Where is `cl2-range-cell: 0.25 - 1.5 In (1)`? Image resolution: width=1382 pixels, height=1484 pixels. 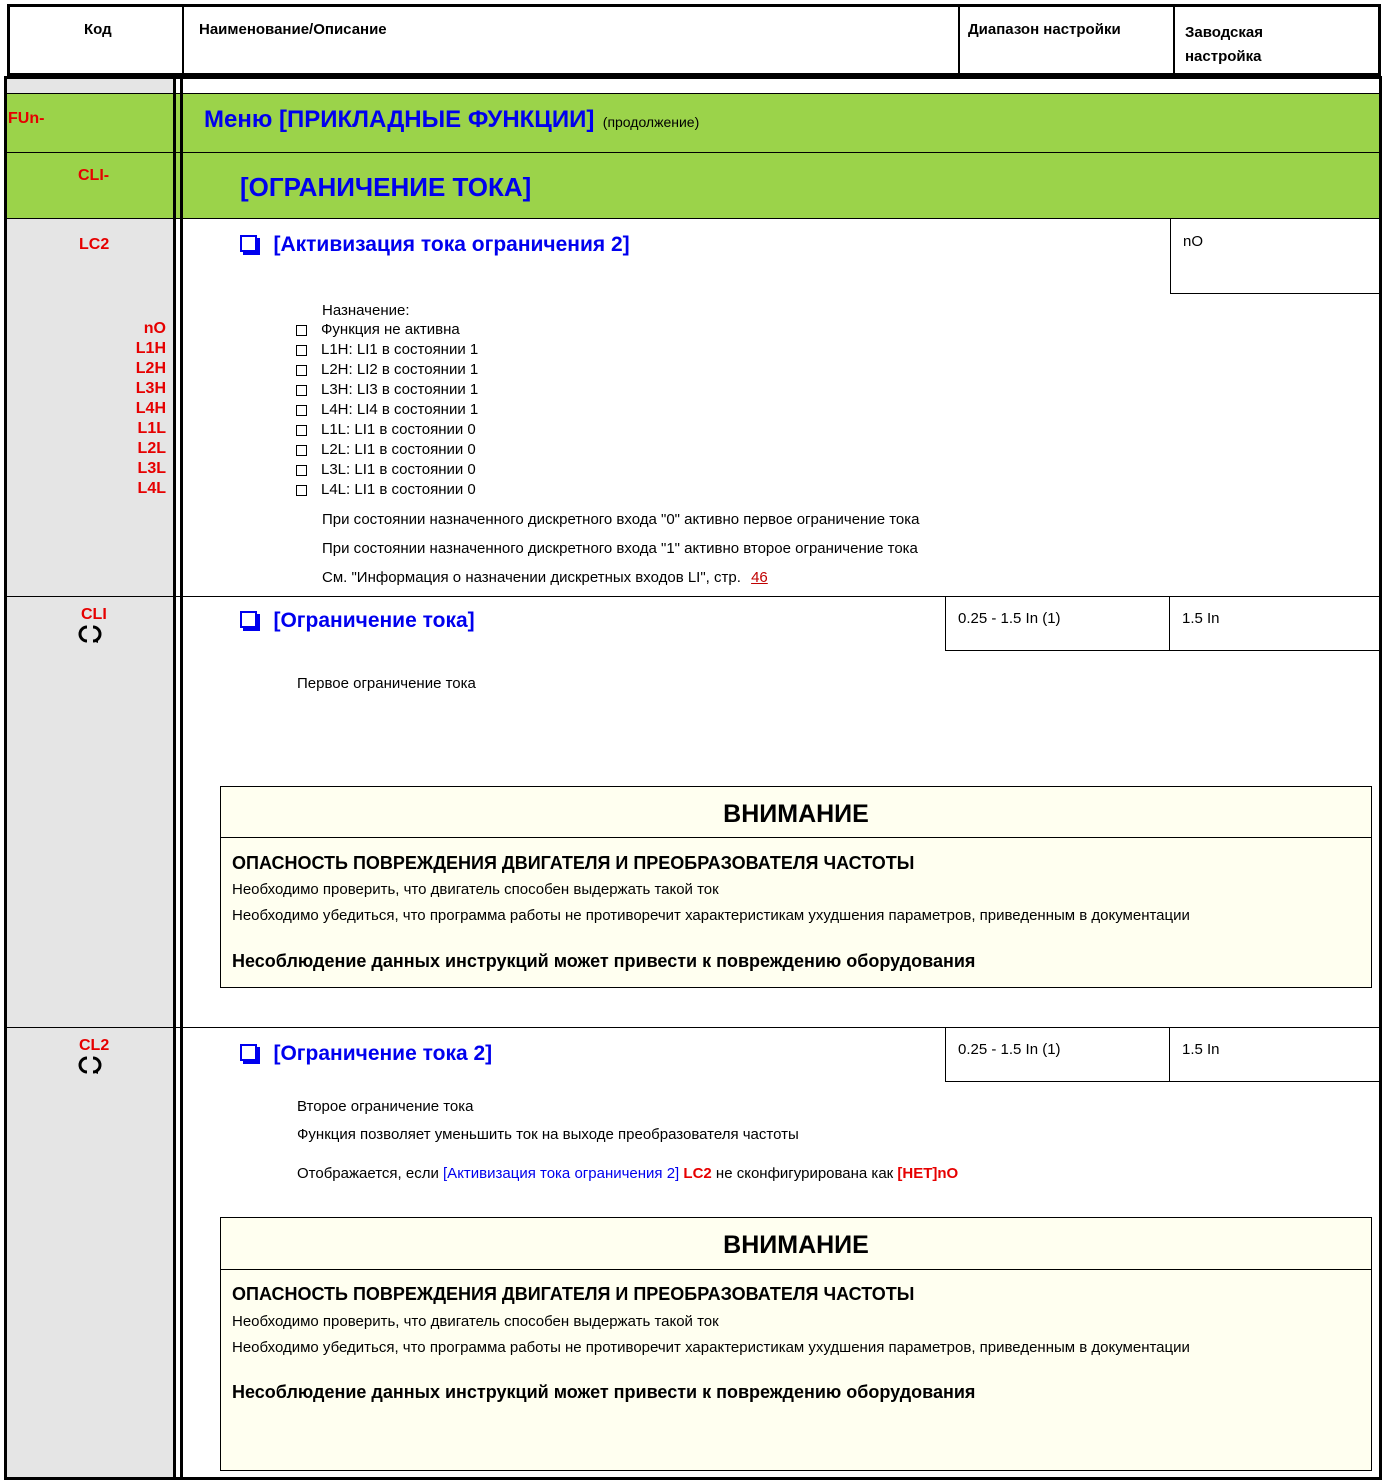 cl2-range-cell: 0.25 - 1.5 In (1) is located at coordinates (1057, 1054).